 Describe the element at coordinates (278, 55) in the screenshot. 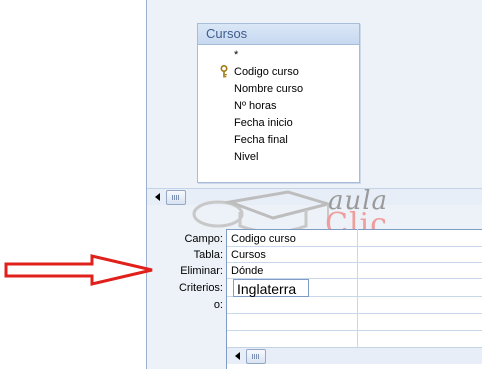

I see `field-item: *` at that location.